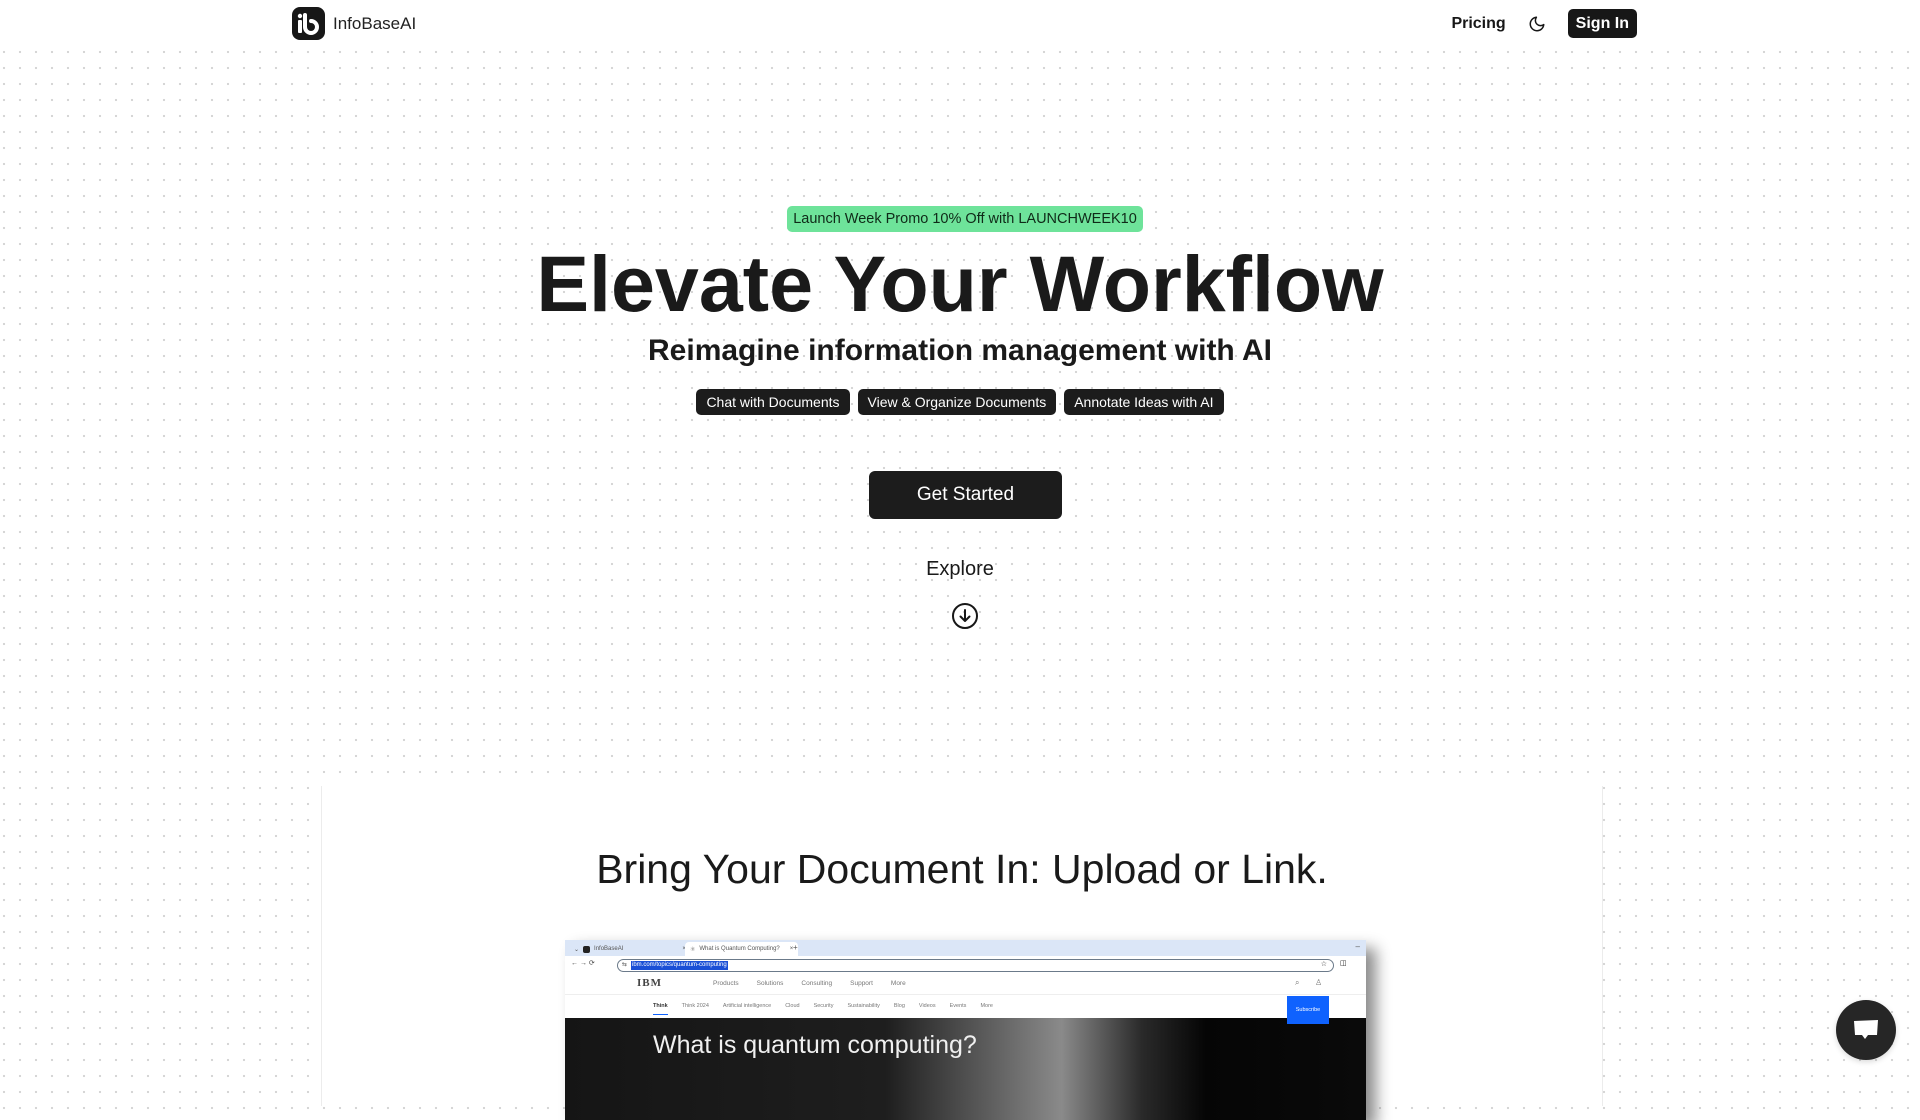 Image resolution: width=1920 pixels, height=1120 pixels. What do you see at coordinates (965, 616) in the screenshot?
I see `arrow-down-circle-icon` at bounding box center [965, 616].